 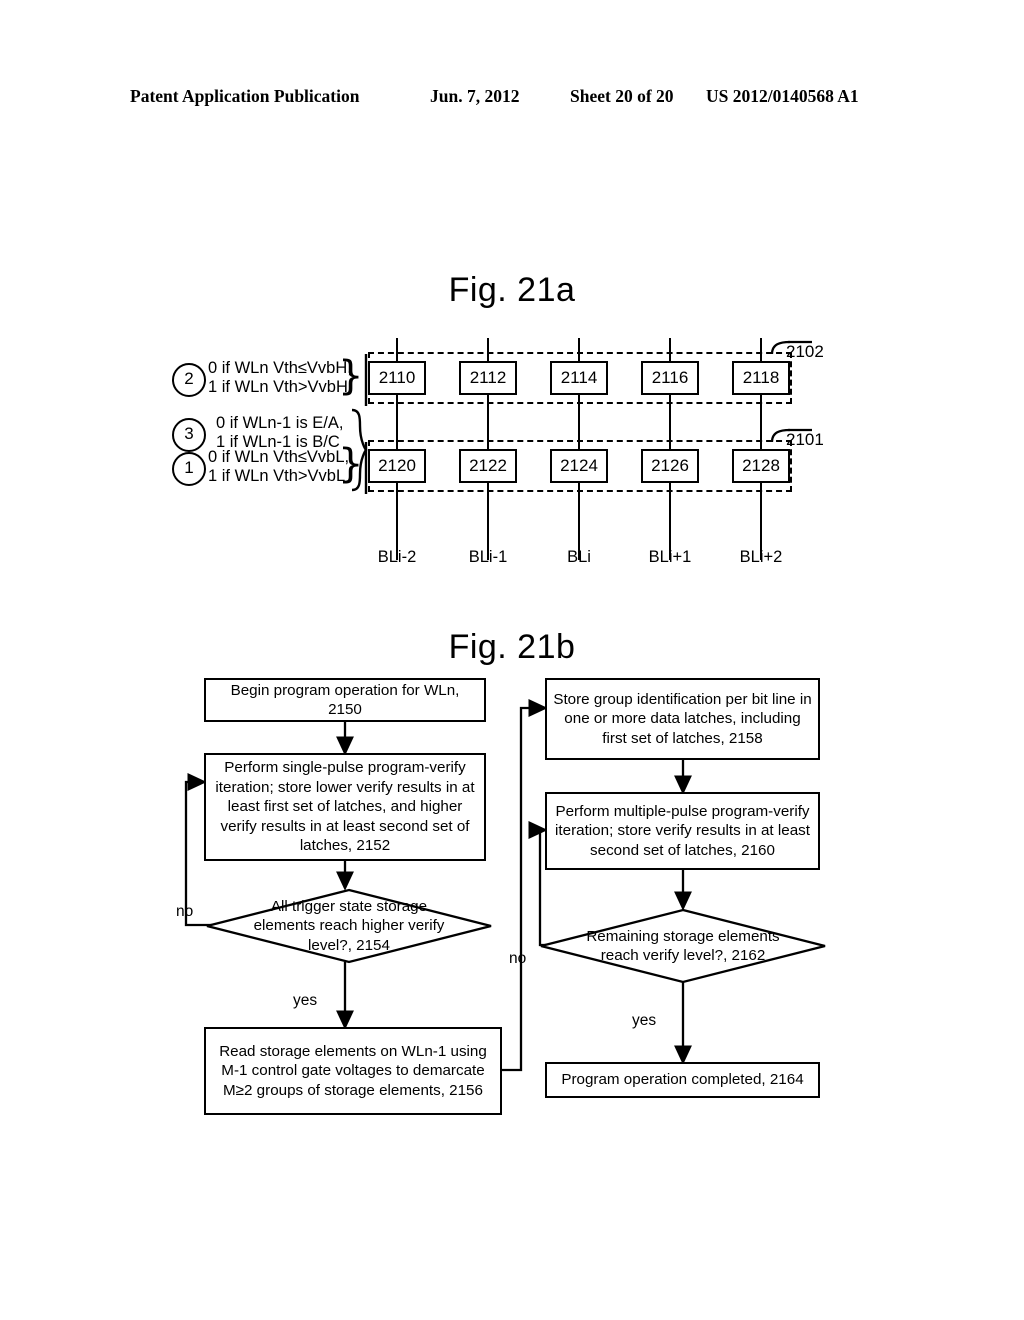 I want to click on header-date: Jun. 7, 2012, so click(x=475, y=96).